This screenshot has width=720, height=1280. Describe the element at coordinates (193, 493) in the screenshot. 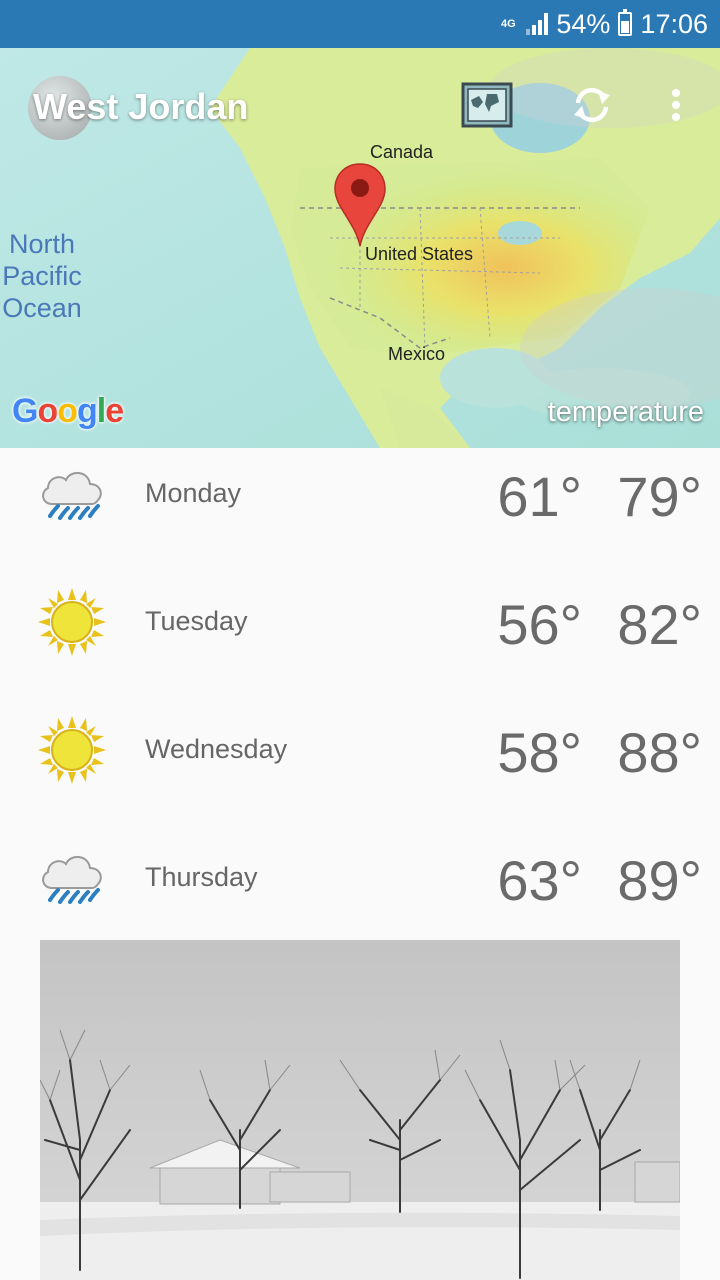

I see `forecast-day: Monday` at that location.